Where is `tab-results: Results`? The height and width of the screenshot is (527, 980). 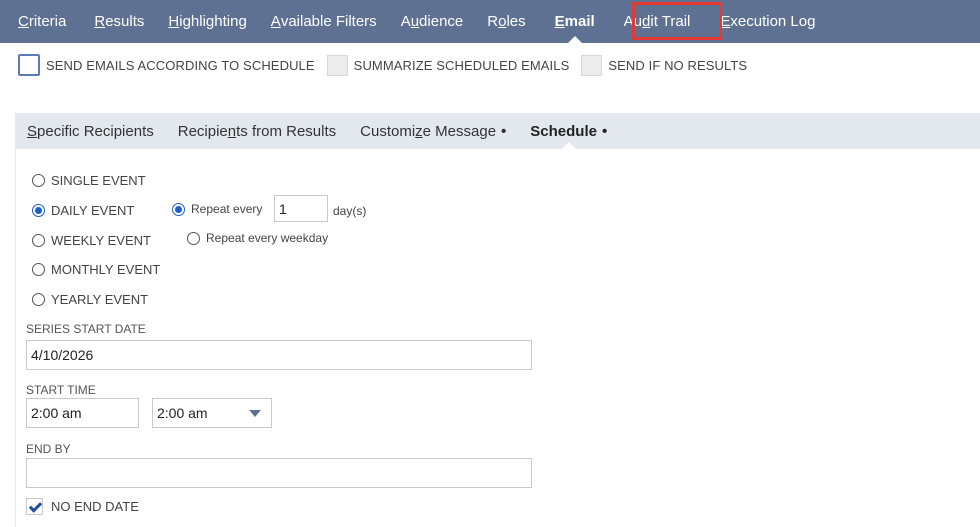
tab-results: Results is located at coordinates (117, 21).